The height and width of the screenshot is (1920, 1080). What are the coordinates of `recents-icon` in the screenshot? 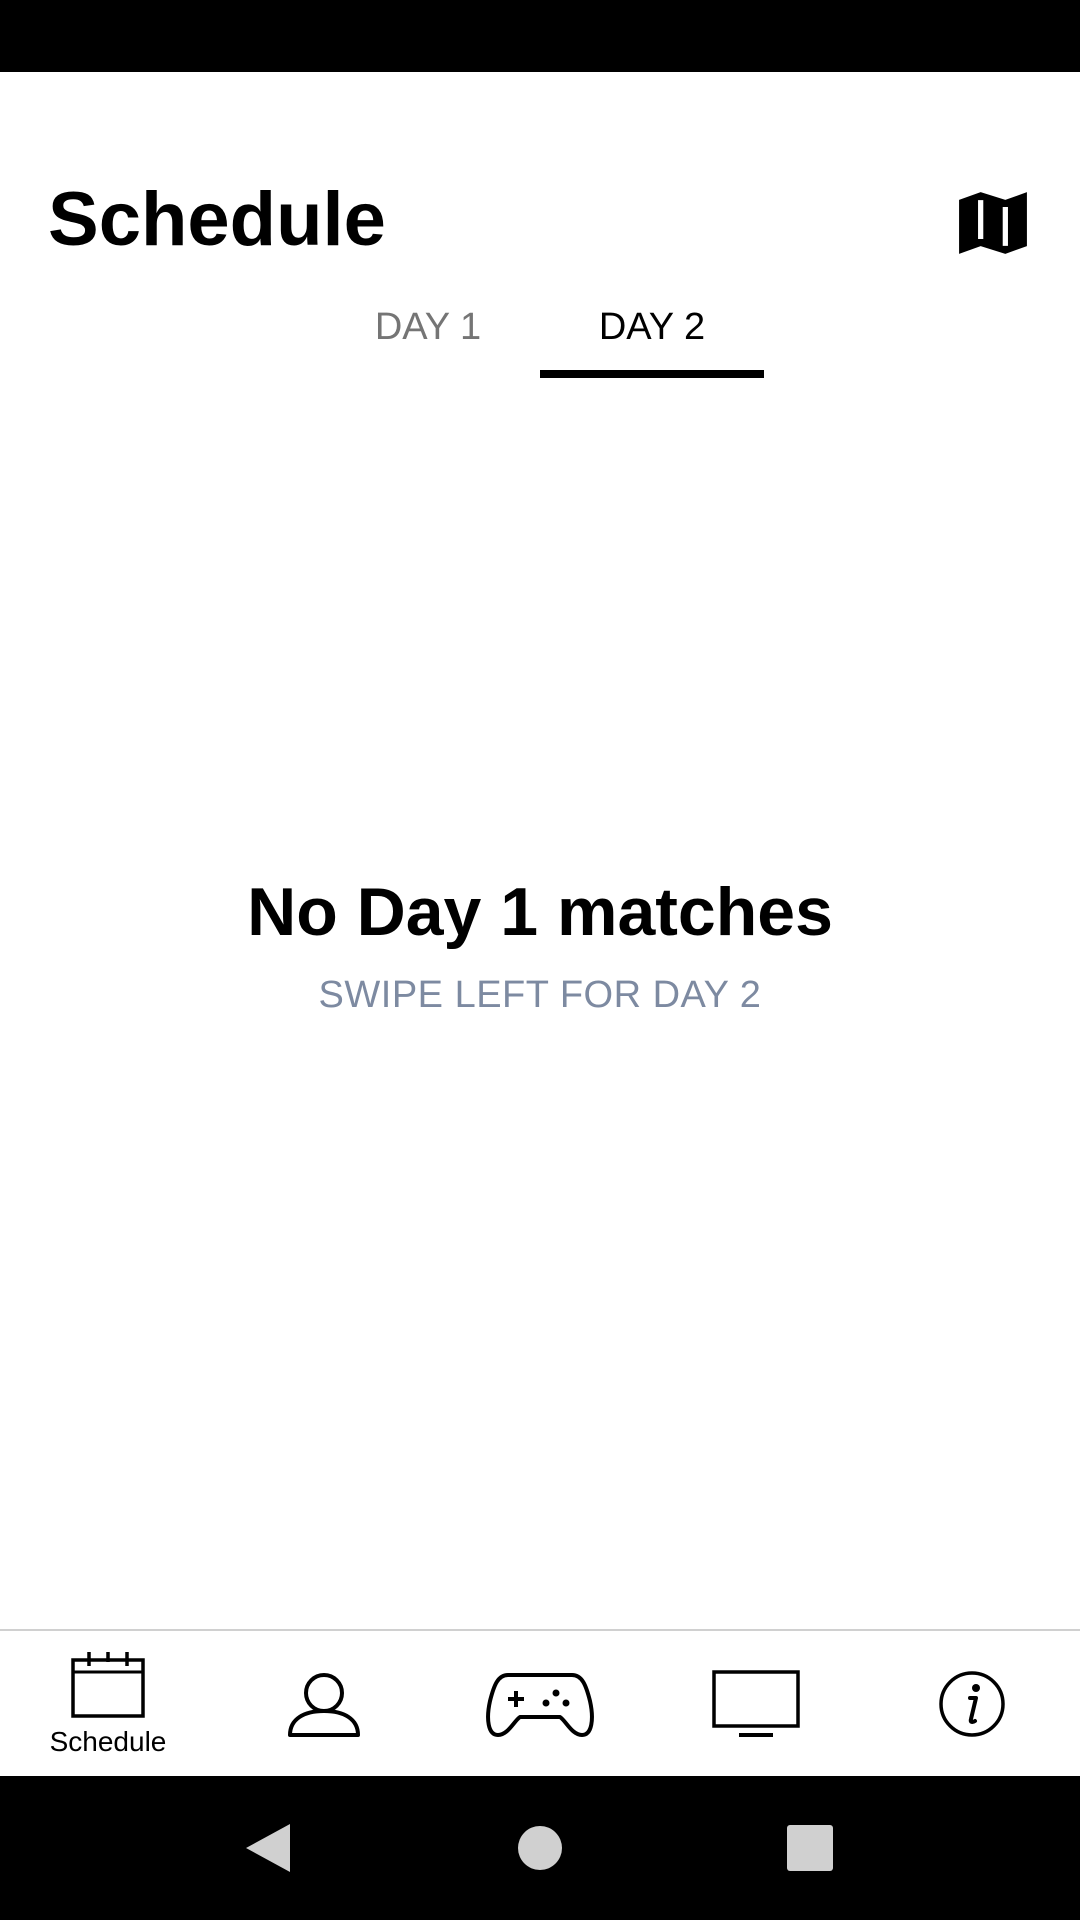 It's located at (810, 1848).